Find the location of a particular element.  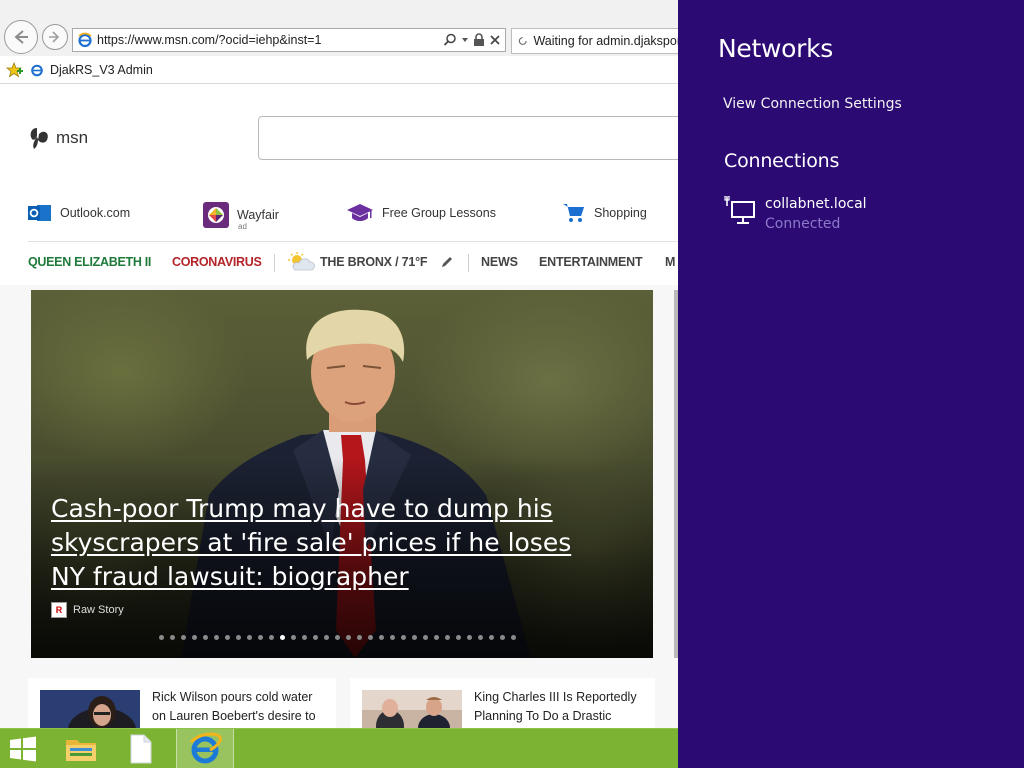

topic-coronavirus: CORONAVIRUS is located at coordinates (217, 262).